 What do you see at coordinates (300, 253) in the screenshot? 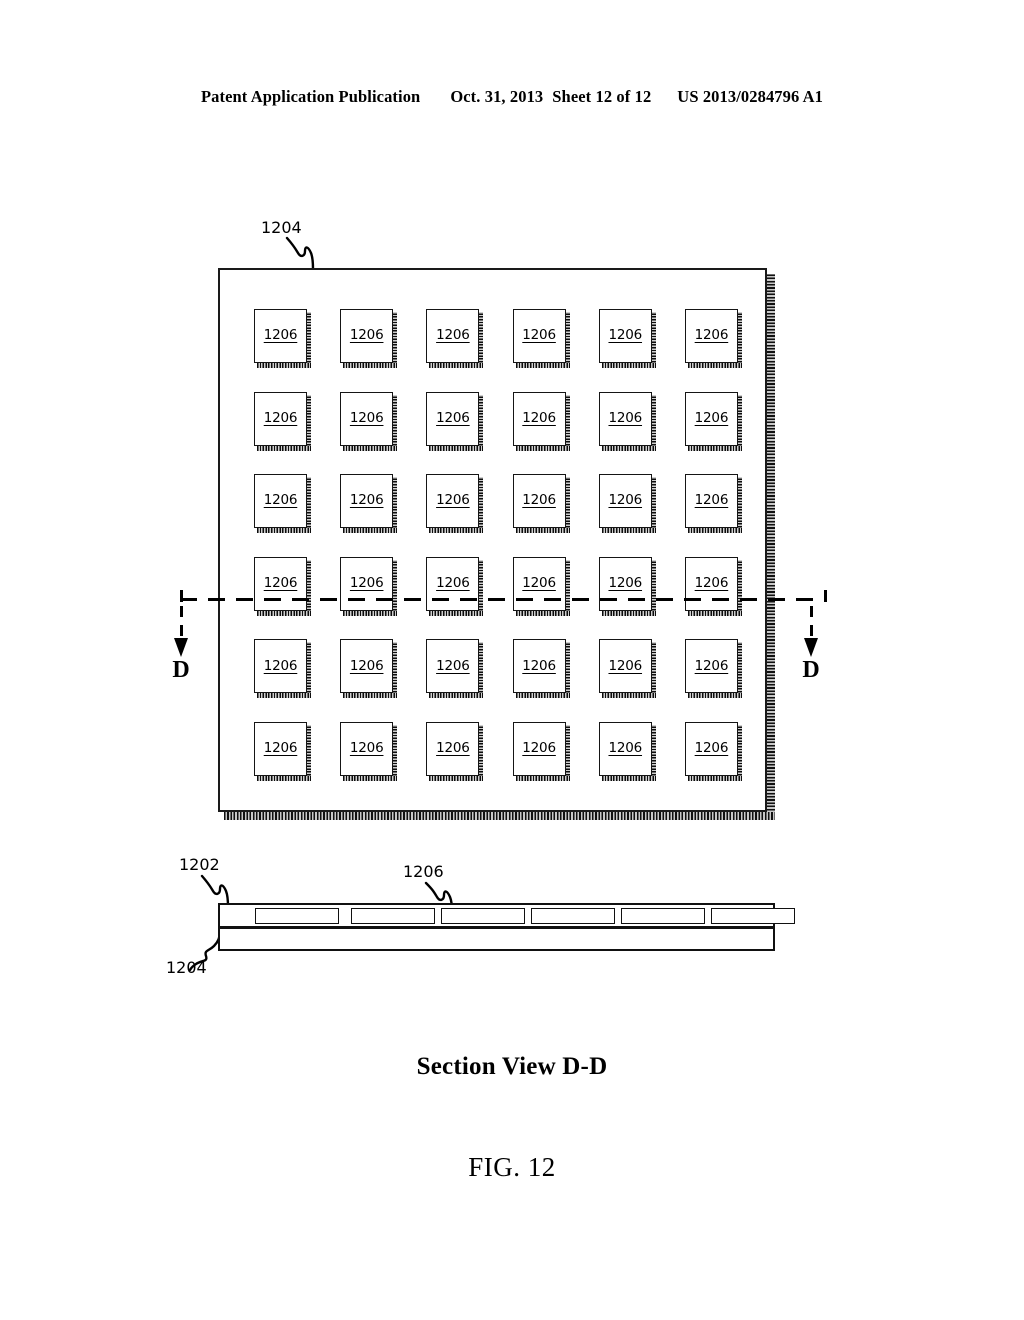
I see `leader-line-1204-panel` at bounding box center [300, 253].